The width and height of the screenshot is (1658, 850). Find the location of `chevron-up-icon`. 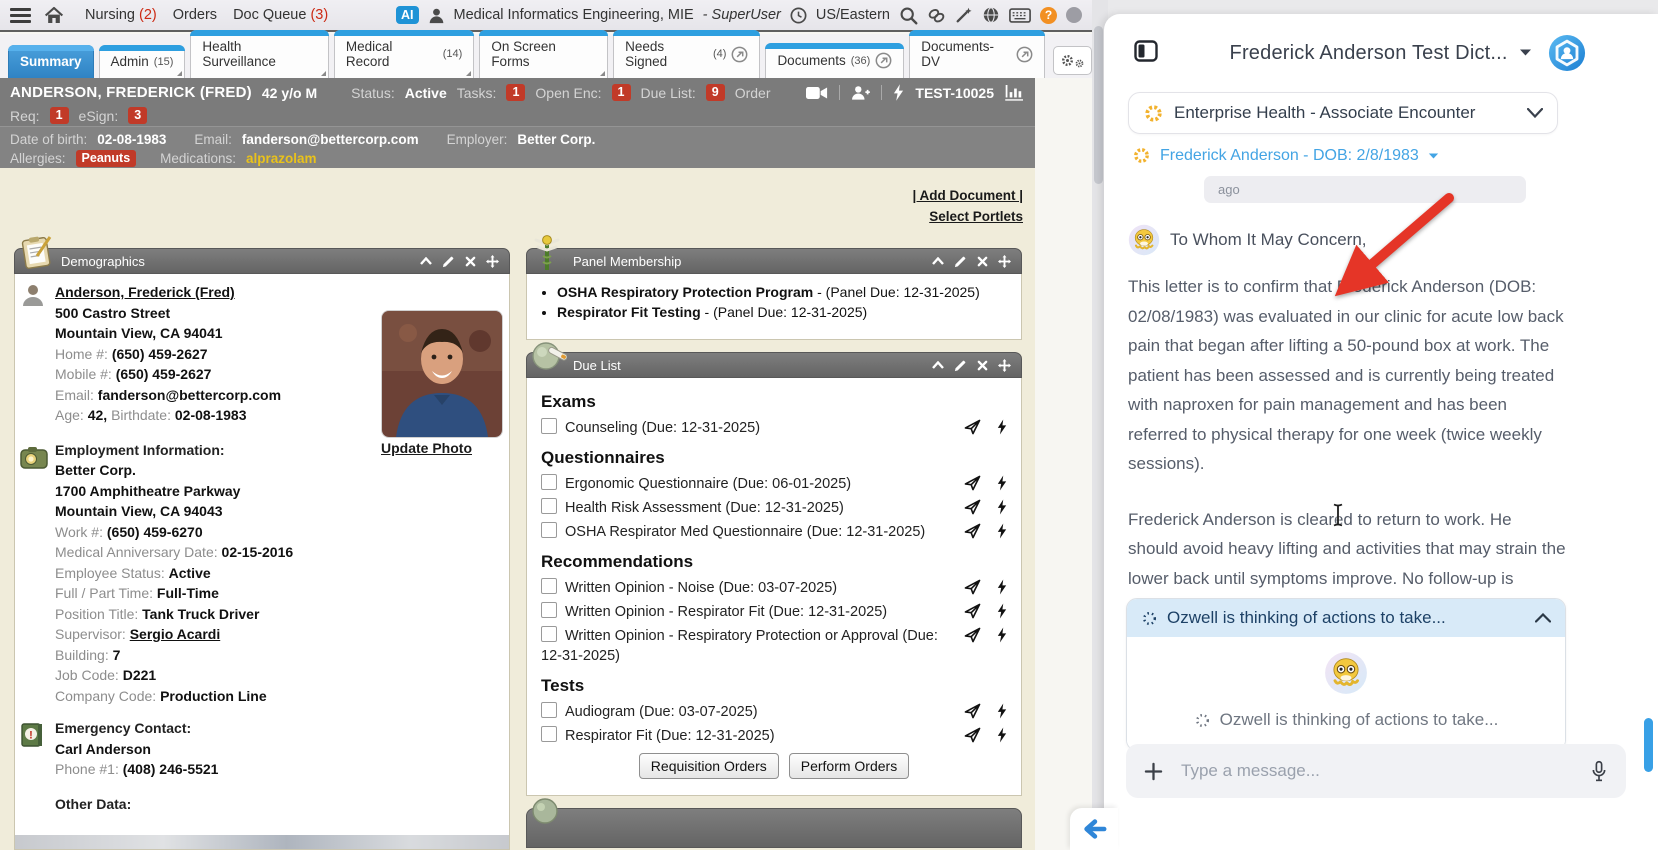

chevron-up-icon is located at coordinates (1543, 618).